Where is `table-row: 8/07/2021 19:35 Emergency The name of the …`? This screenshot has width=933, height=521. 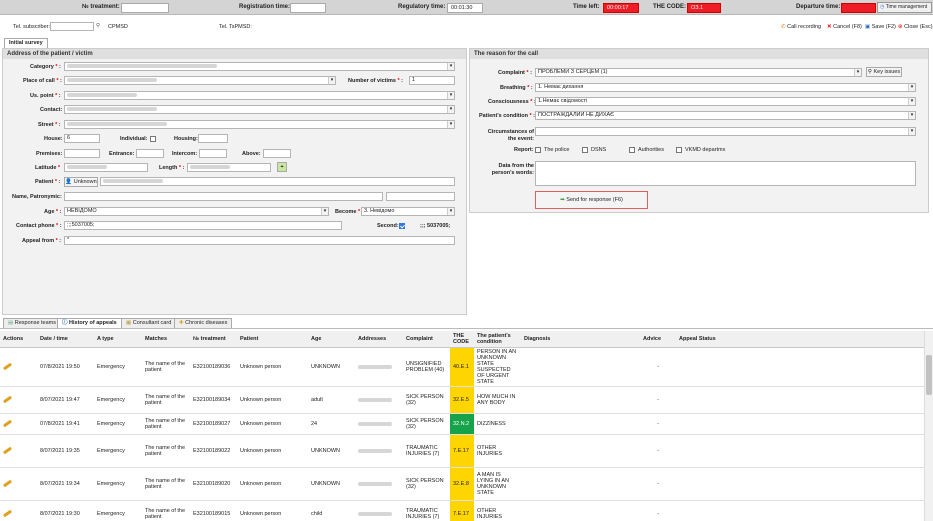
table-row: 8/07/2021 19:35 Emergency The name of the … is located at coordinates (462, 451).